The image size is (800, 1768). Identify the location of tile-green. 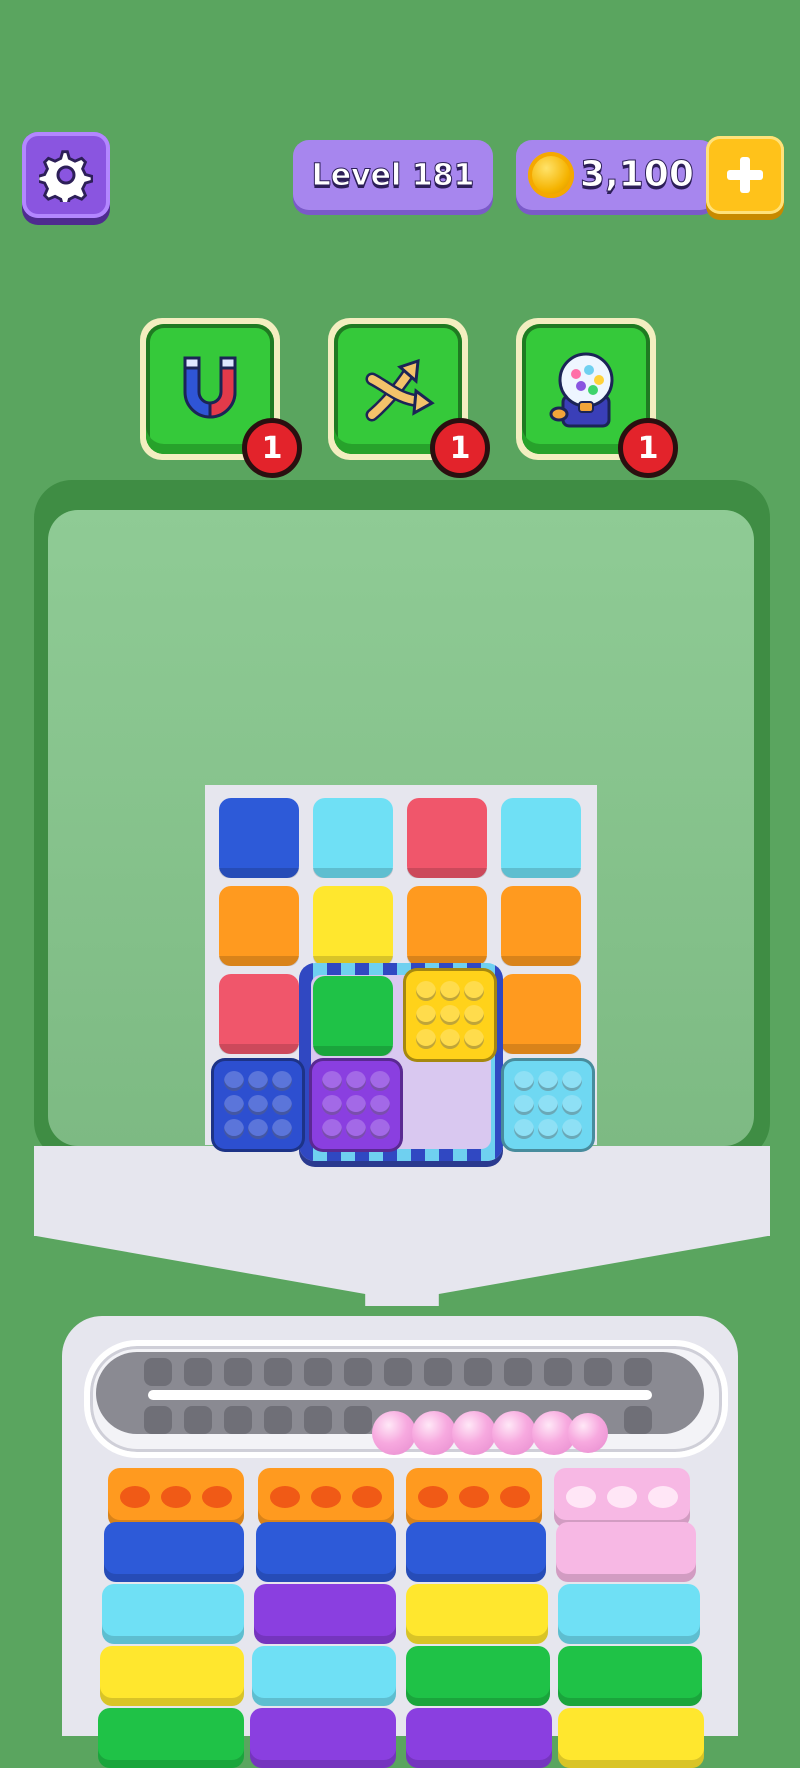
(353, 1016).